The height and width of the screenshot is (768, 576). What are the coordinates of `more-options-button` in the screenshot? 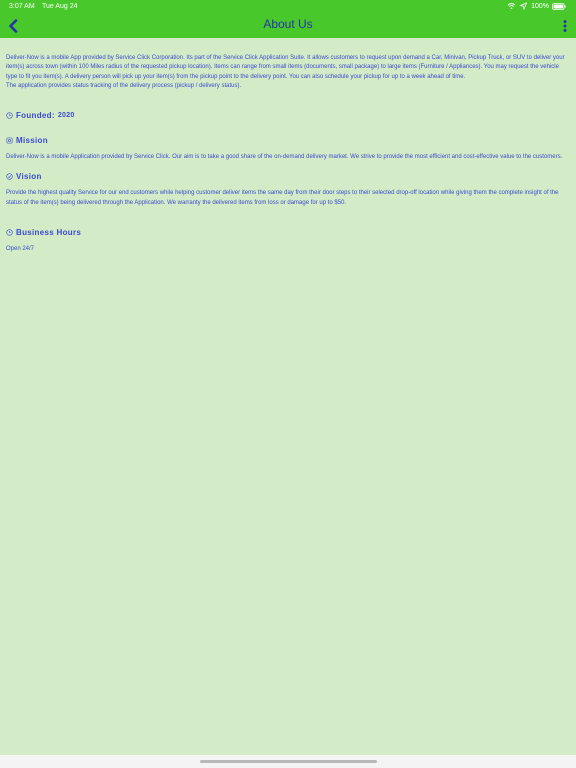 It's located at (565, 26).